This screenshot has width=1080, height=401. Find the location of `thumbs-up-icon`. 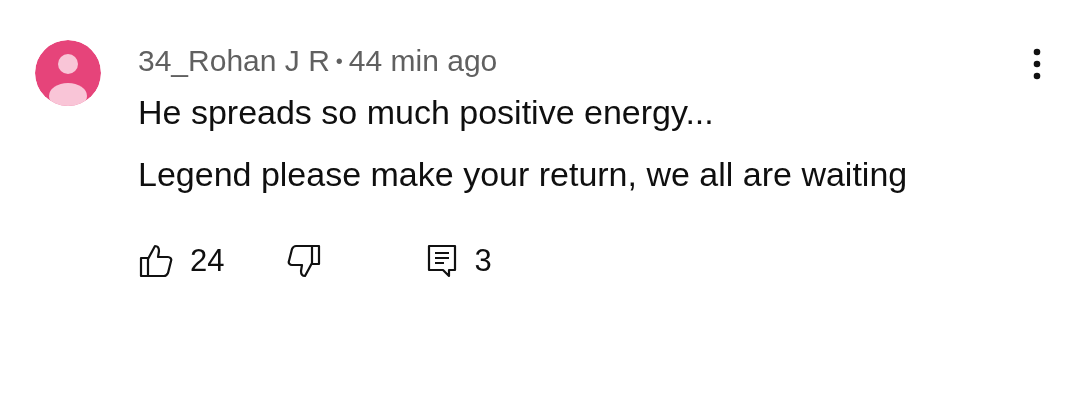

thumbs-up-icon is located at coordinates (156, 261).